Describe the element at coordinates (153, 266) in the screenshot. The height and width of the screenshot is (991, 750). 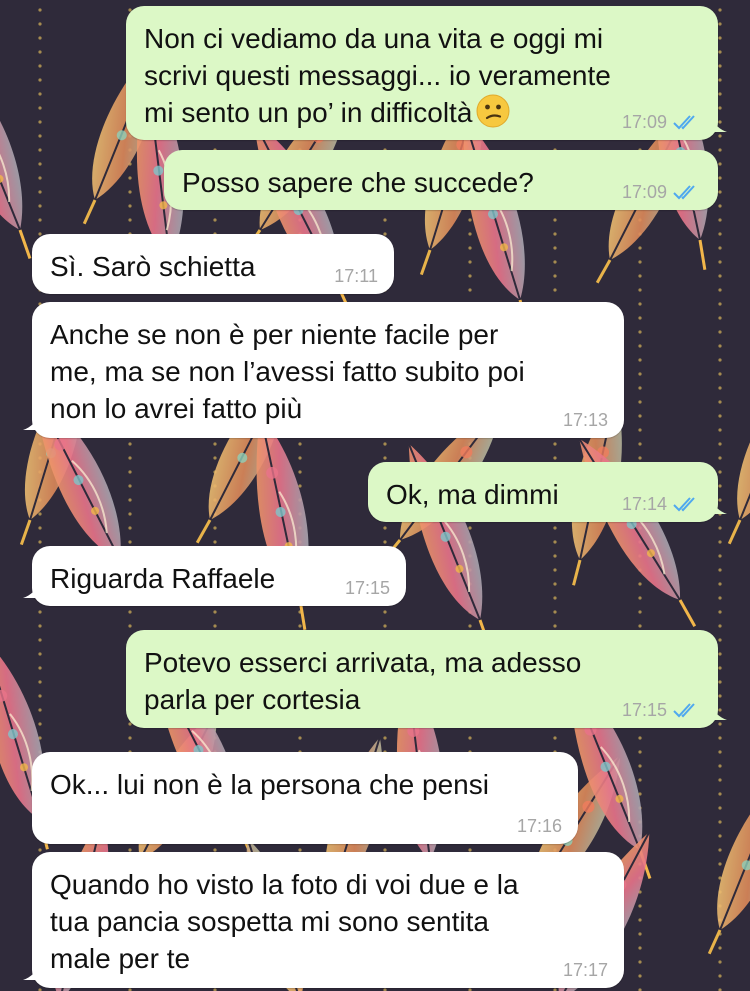
I see `message-text: Sì. Sarò schietta` at that location.